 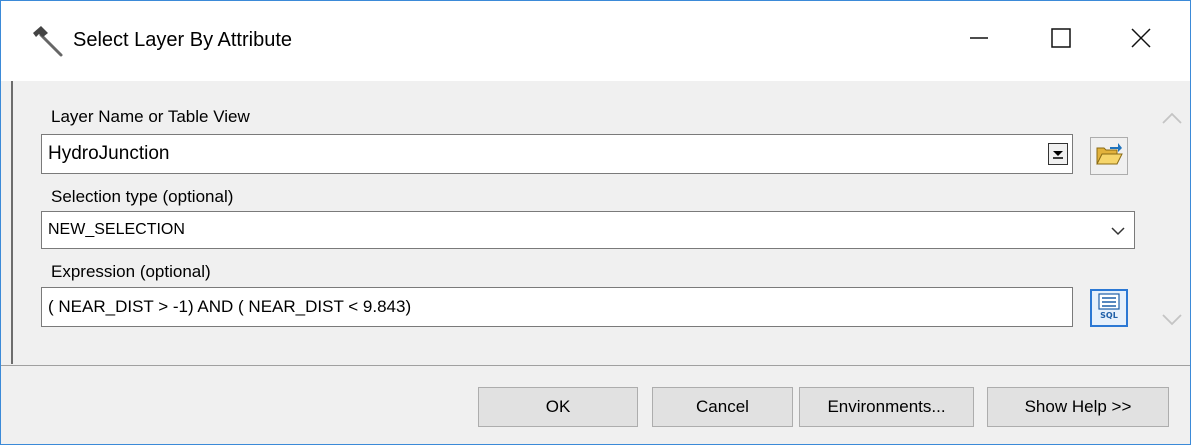 What do you see at coordinates (1172, 119) in the screenshot?
I see `chevron-up-icon` at bounding box center [1172, 119].